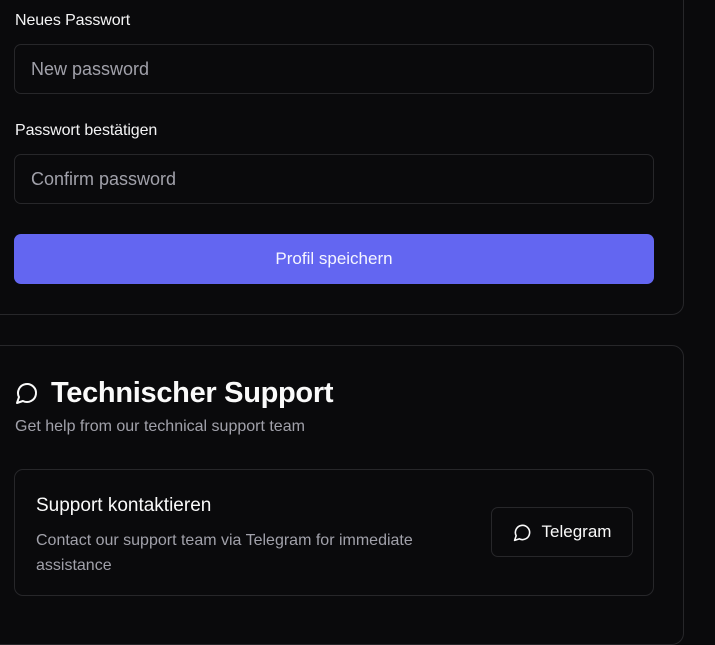 Image resolution: width=715 pixels, height=645 pixels. I want to click on support-subtitle: Get help from our technical support team, so click(160, 426).